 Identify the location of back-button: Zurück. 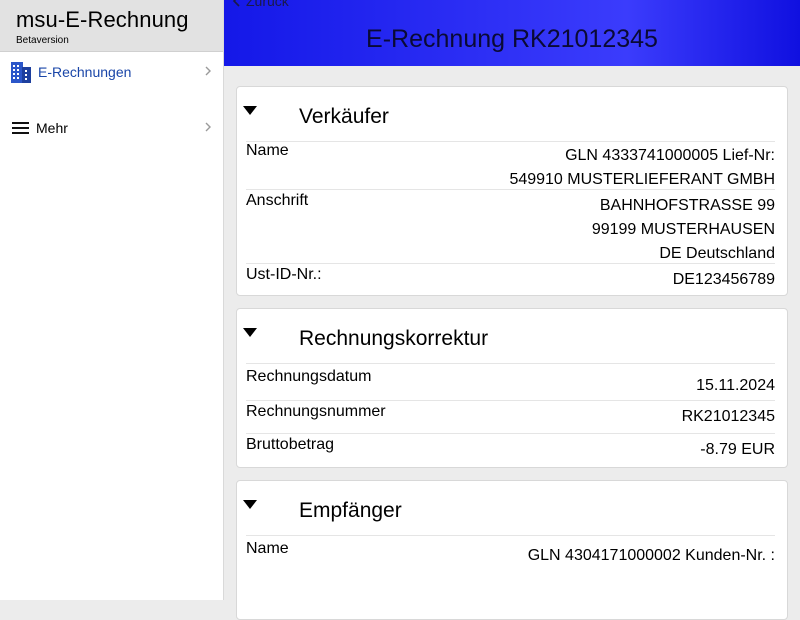
(260, 4).